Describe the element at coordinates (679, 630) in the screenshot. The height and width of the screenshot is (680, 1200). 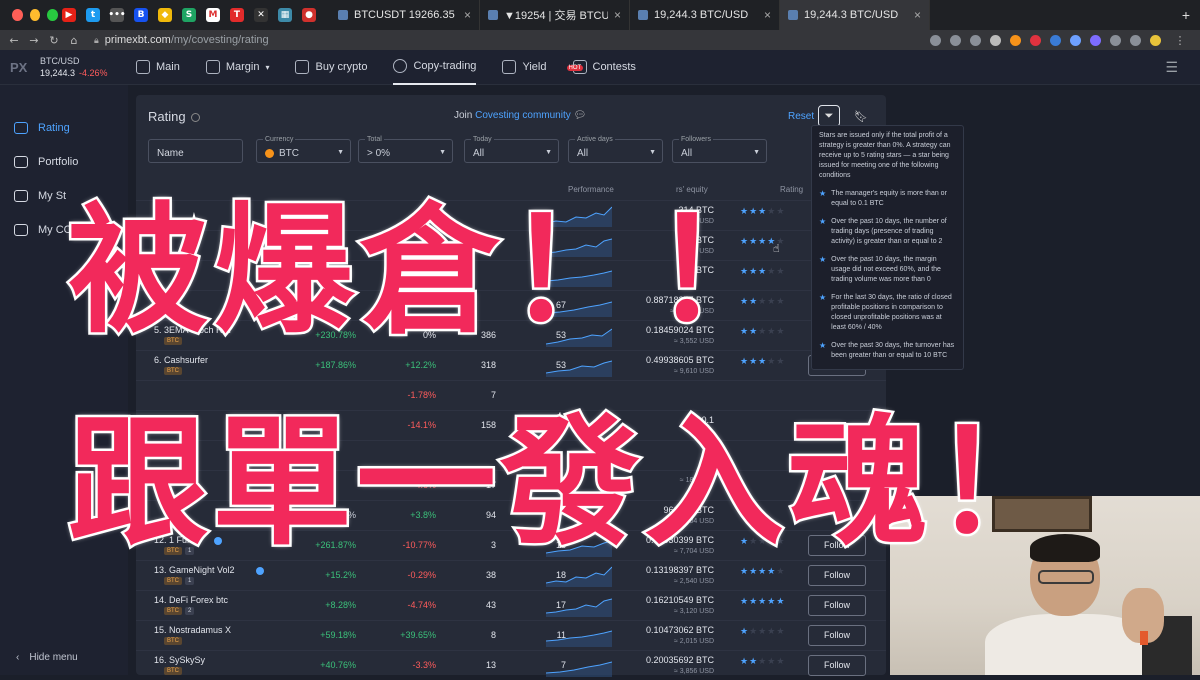
I see `equity-btc: 0.10473062 BTC` at that location.